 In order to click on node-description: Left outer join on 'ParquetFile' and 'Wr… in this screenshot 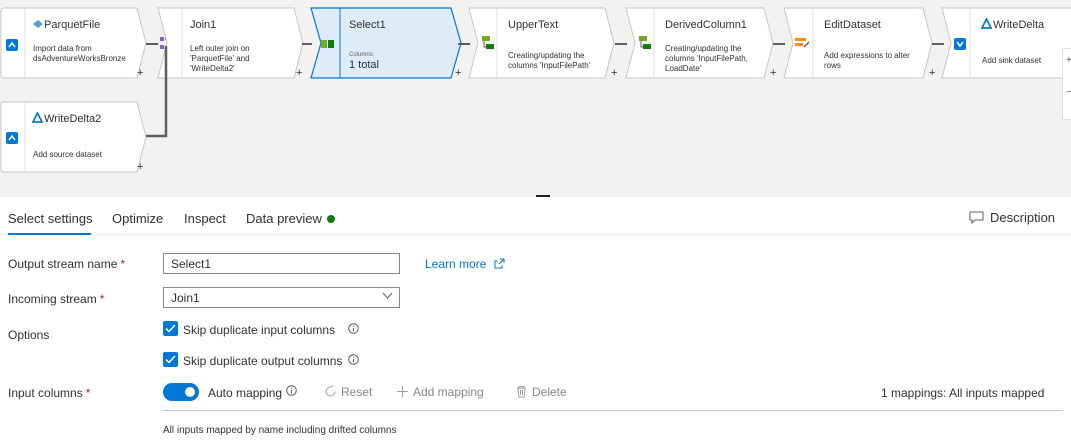, I will do `click(220, 58)`.